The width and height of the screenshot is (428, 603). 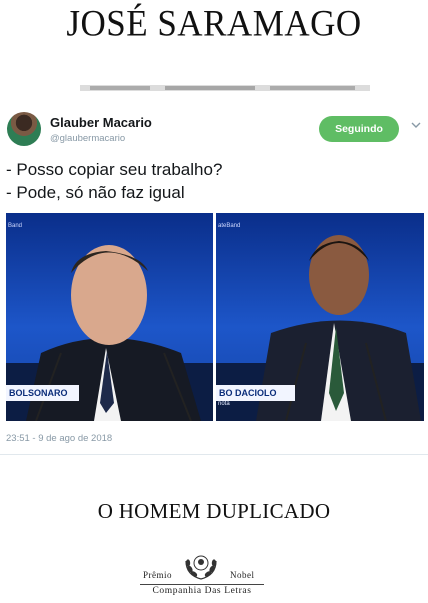 What do you see at coordinates (95, 192) in the screenshot?
I see `tweet-text-line-2: - Pode, só não faz igual` at bounding box center [95, 192].